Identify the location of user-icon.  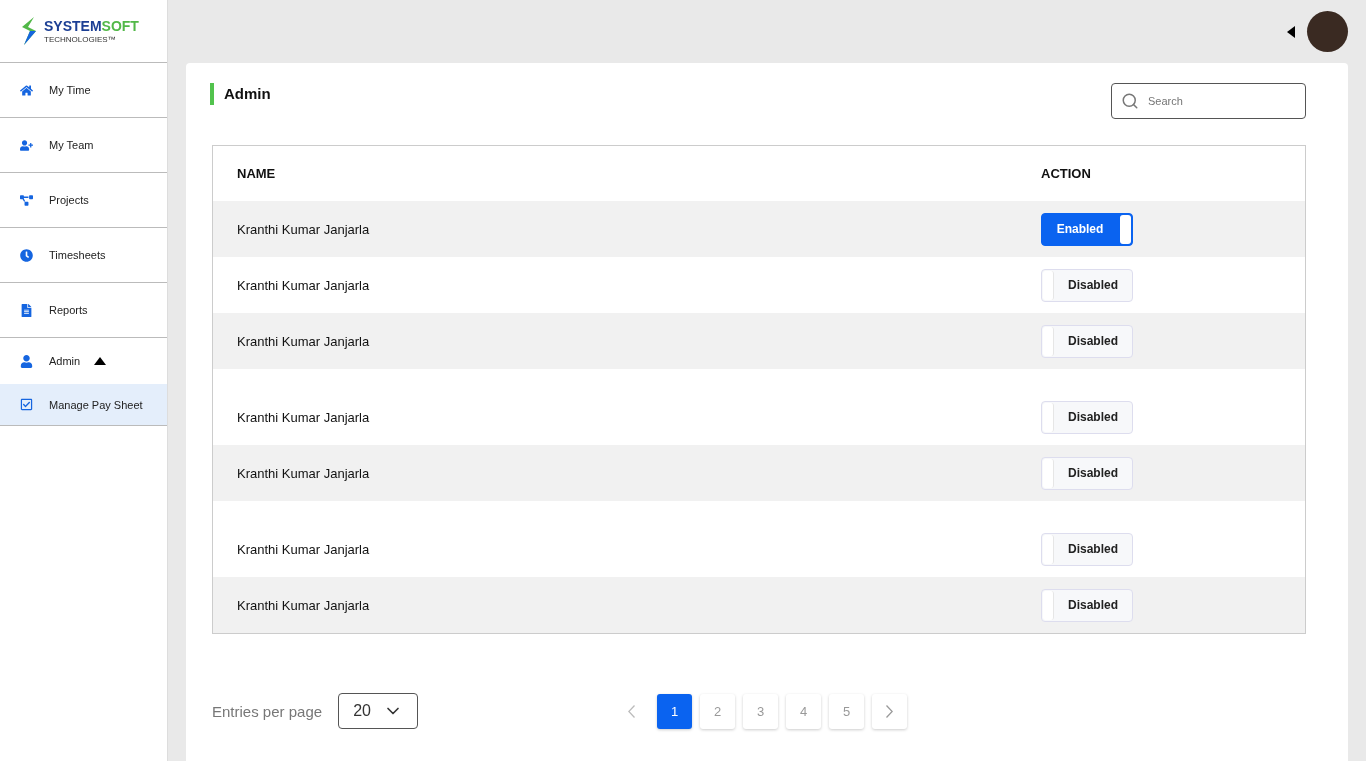
(27, 361).